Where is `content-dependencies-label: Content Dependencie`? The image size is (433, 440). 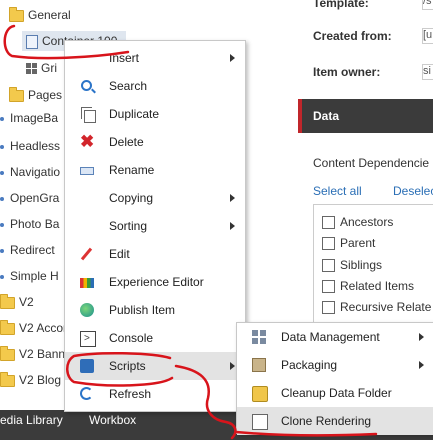 content-dependencies-label: Content Dependencie is located at coordinates (371, 163).